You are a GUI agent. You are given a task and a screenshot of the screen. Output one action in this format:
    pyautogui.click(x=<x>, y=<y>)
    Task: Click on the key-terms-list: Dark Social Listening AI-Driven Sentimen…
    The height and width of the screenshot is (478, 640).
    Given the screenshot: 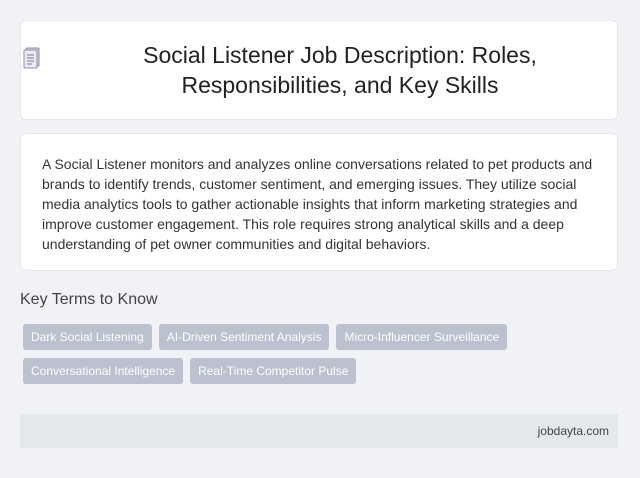 What is the action you would take?
    pyautogui.click(x=303, y=354)
    